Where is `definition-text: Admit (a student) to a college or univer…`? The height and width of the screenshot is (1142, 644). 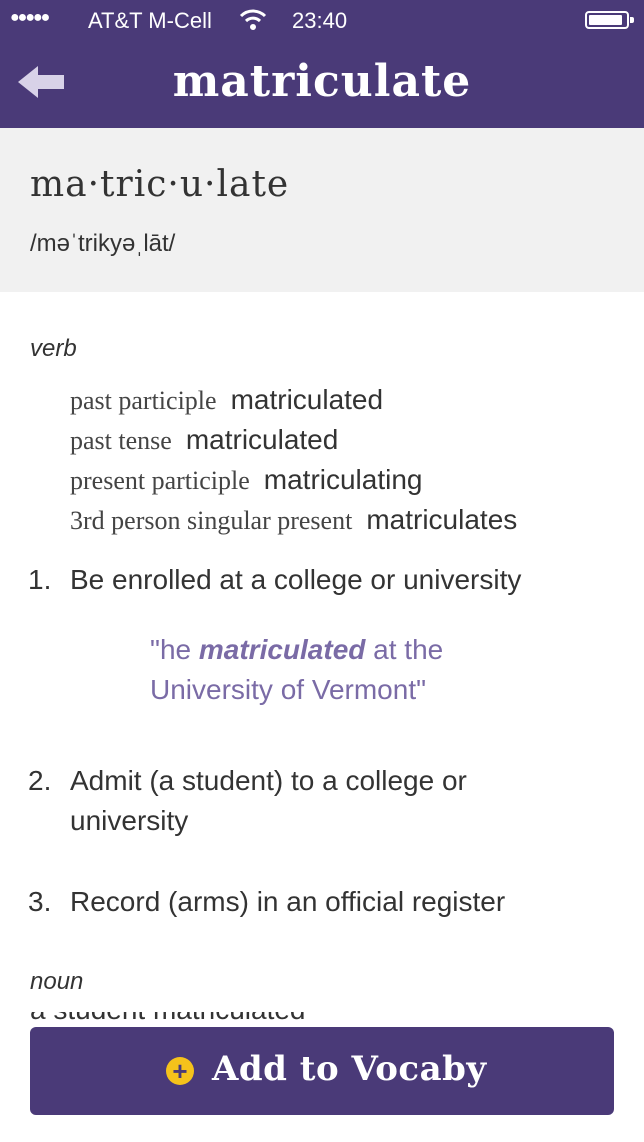
definition-text: Admit (a student) to a college or univer… is located at coordinates (268, 800).